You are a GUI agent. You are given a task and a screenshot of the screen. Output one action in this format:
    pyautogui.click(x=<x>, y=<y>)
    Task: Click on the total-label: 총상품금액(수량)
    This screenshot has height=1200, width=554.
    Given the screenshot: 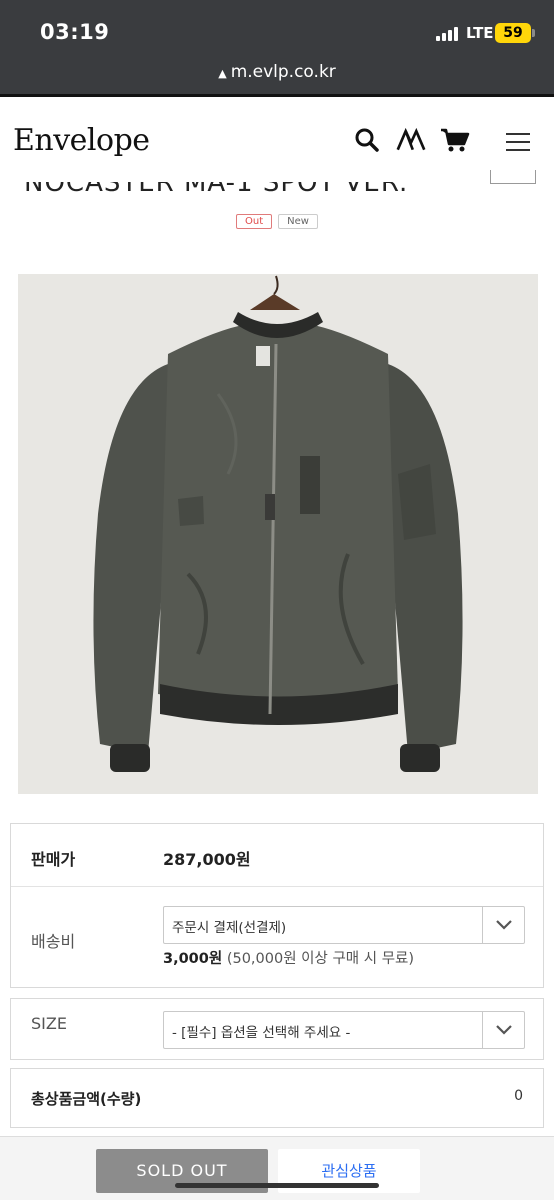 What is the action you would take?
    pyautogui.click(x=86, y=1099)
    